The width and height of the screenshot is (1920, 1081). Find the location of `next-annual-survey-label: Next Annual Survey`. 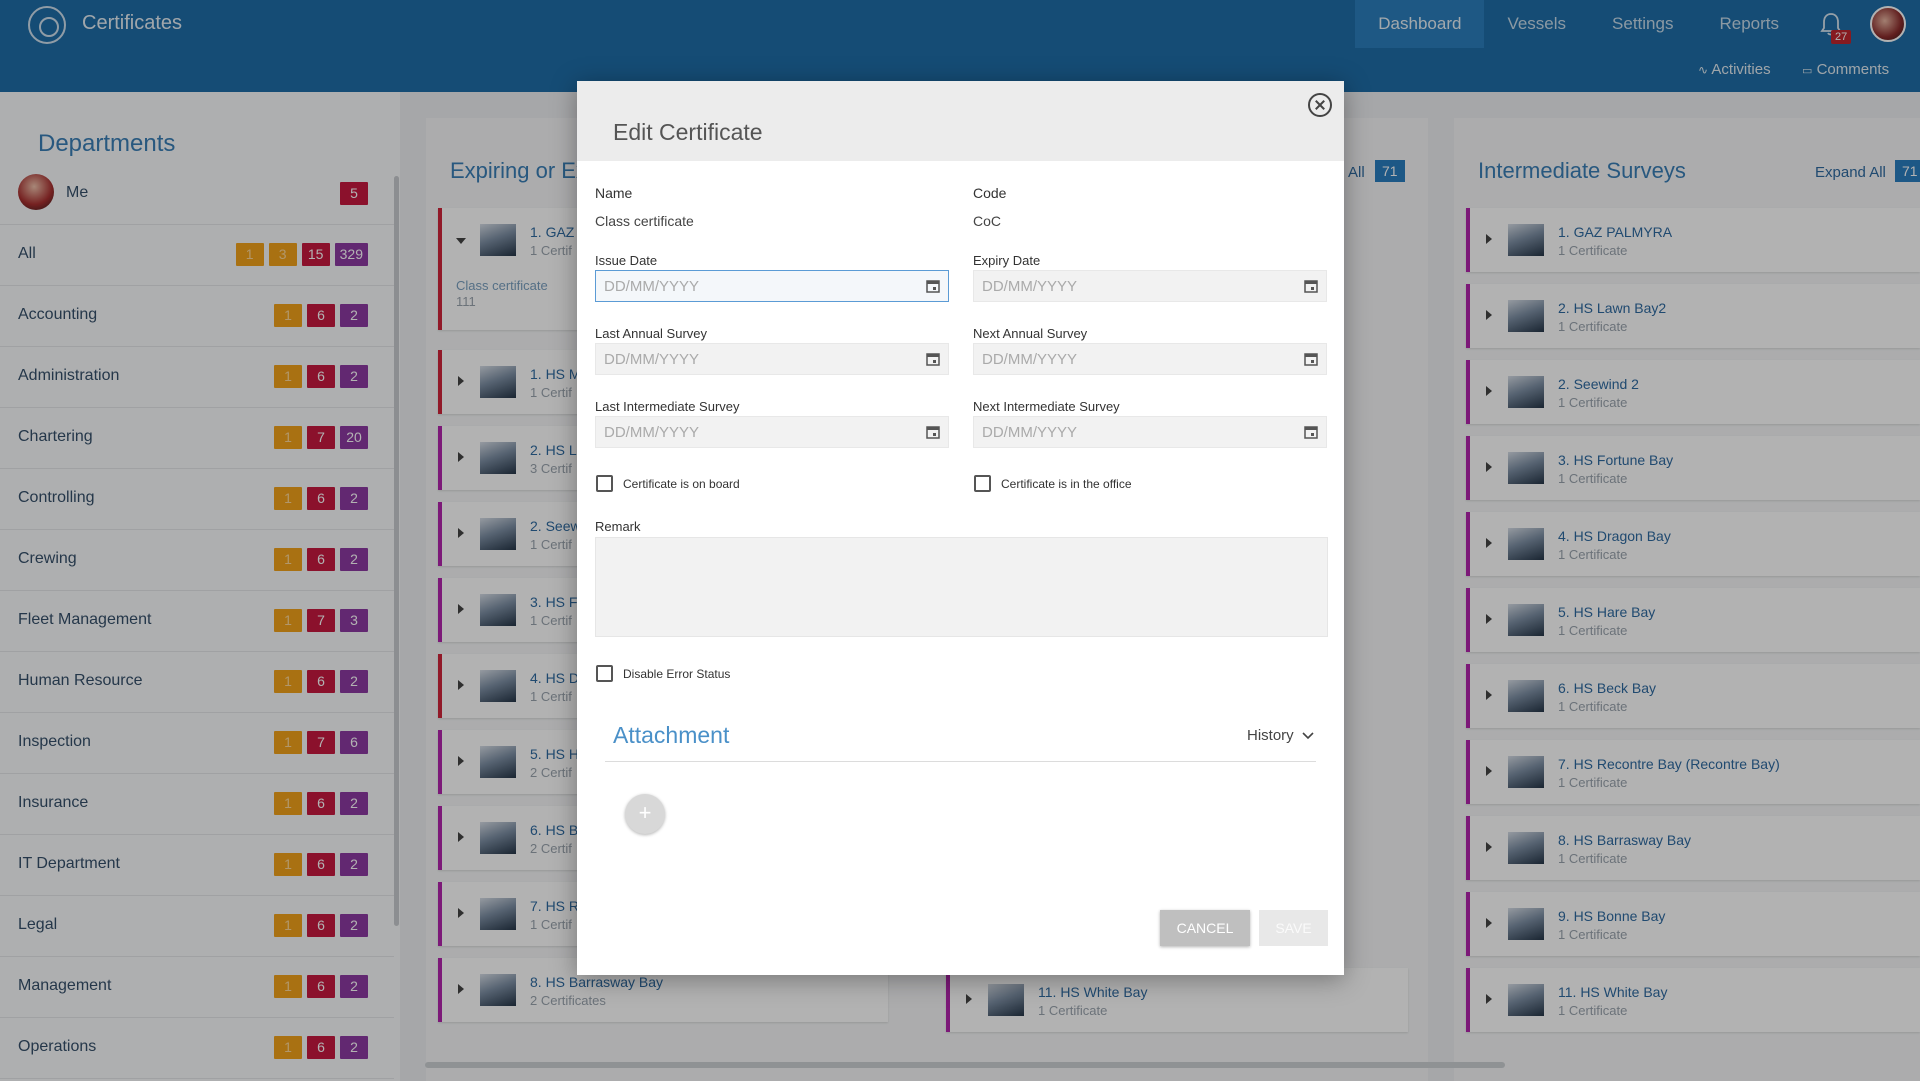

next-annual-survey-label: Next Annual Survey is located at coordinates (1030, 333).